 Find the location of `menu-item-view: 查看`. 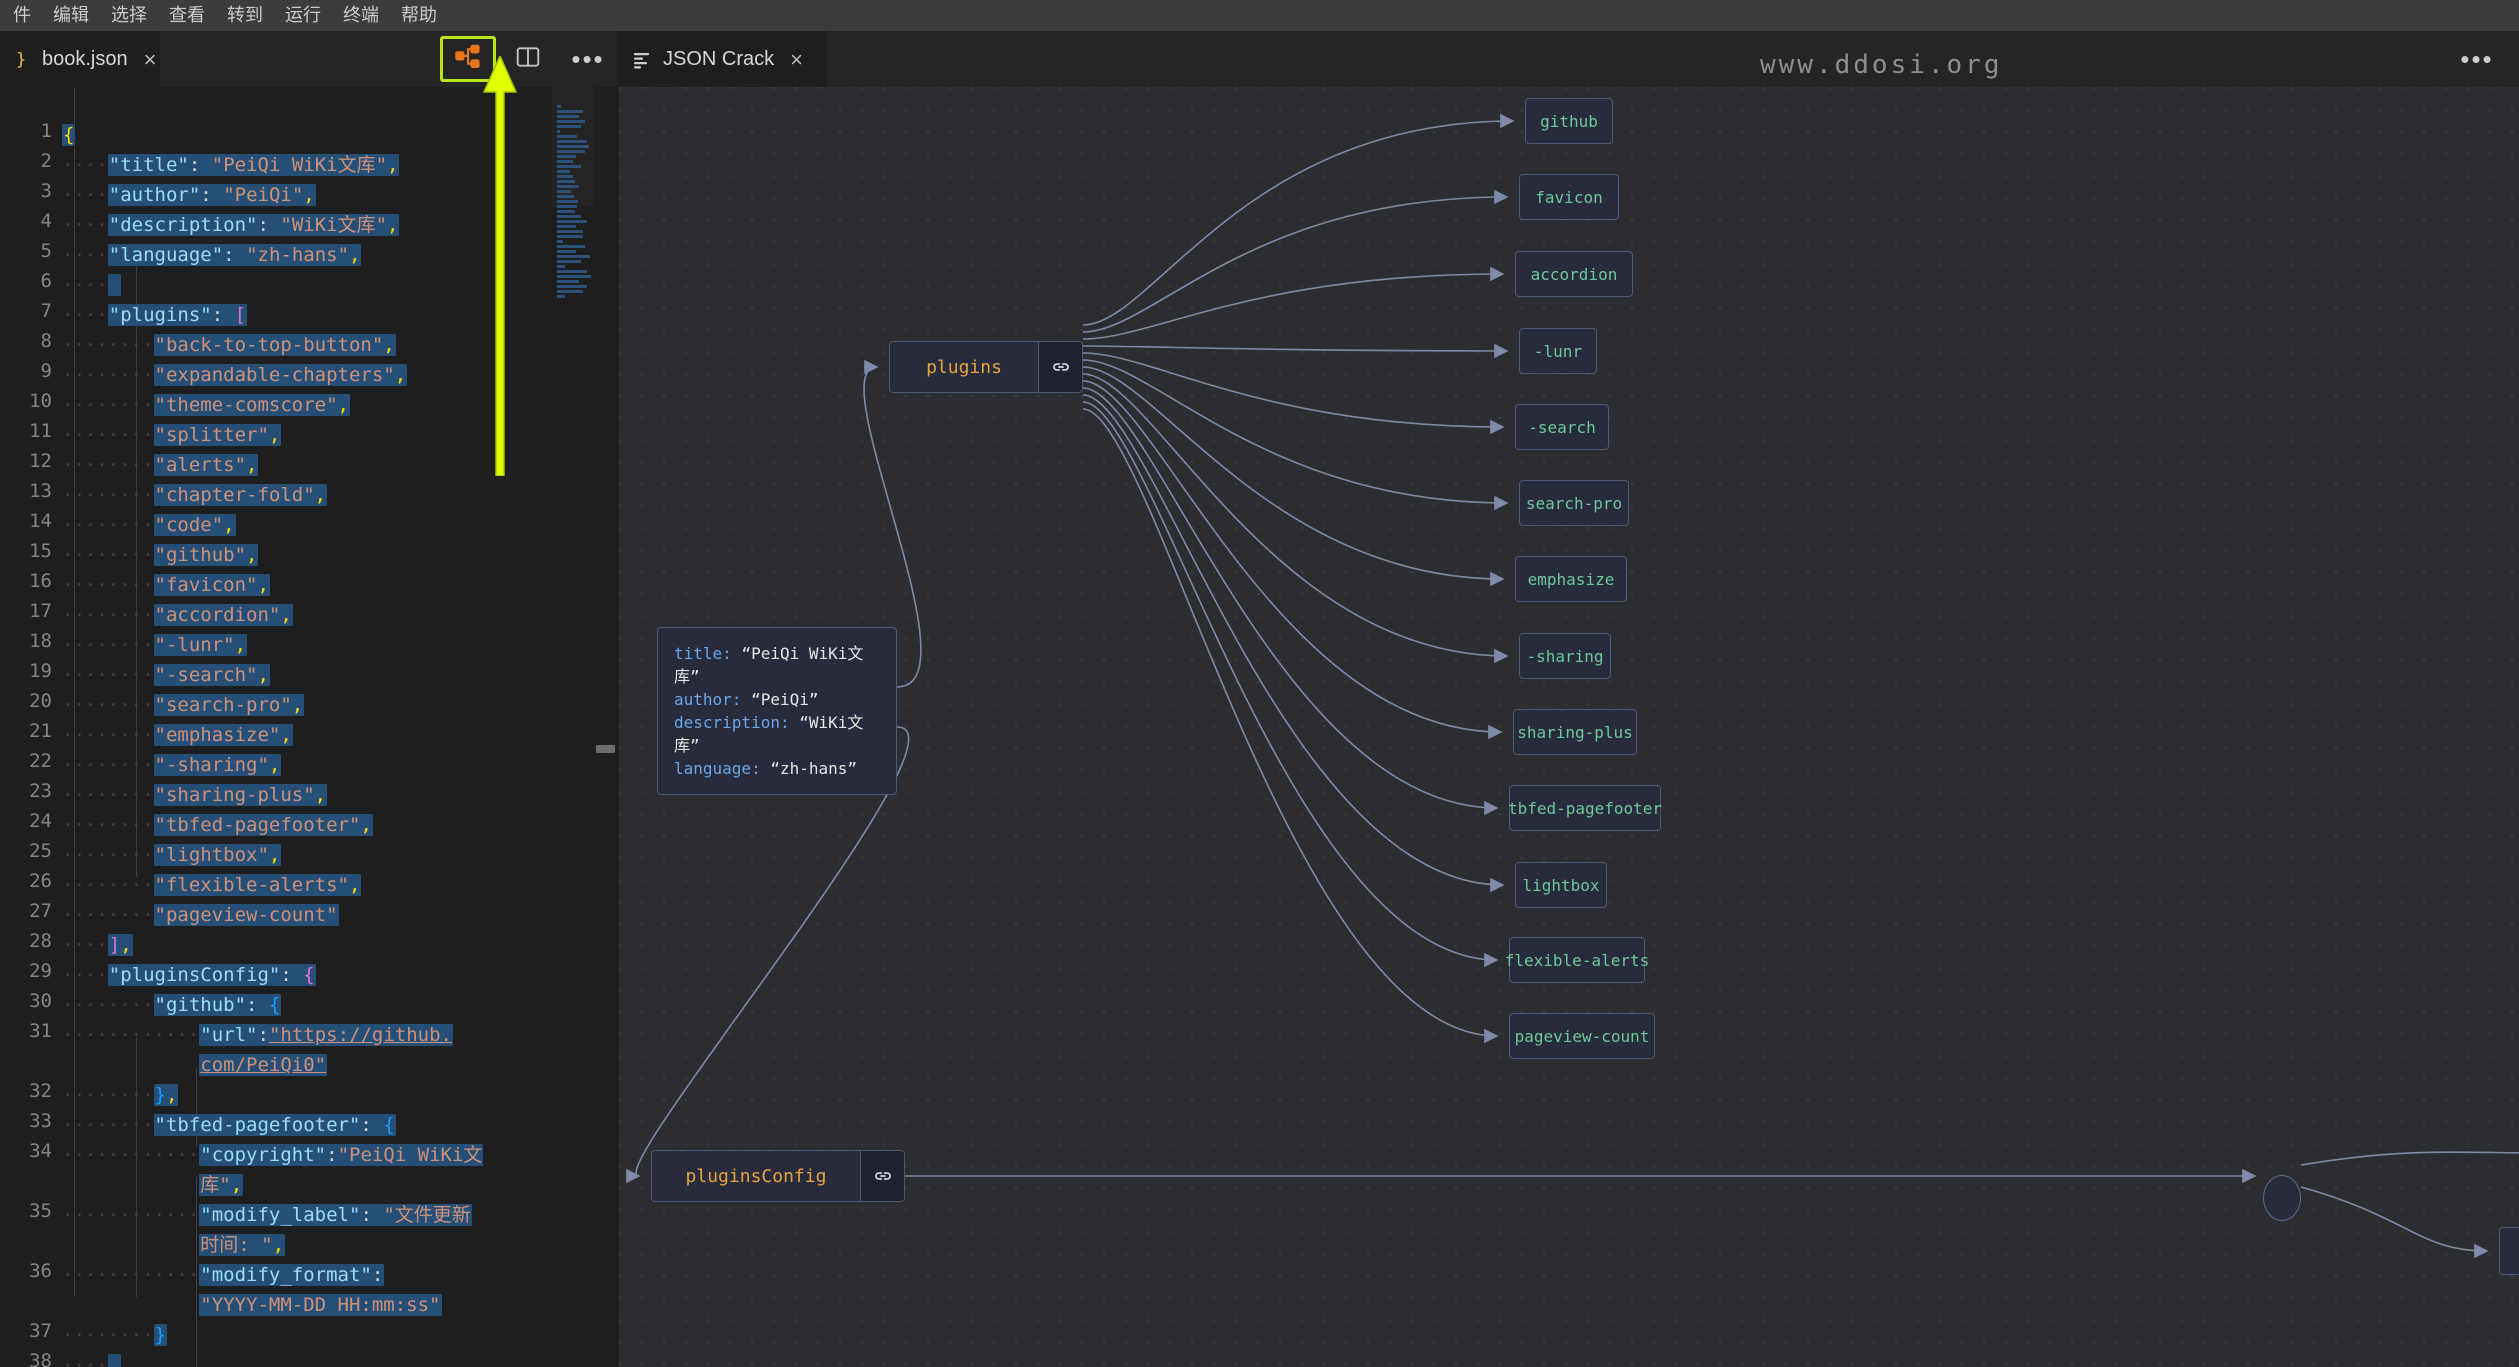

menu-item-view: 查看 is located at coordinates (187, 15).